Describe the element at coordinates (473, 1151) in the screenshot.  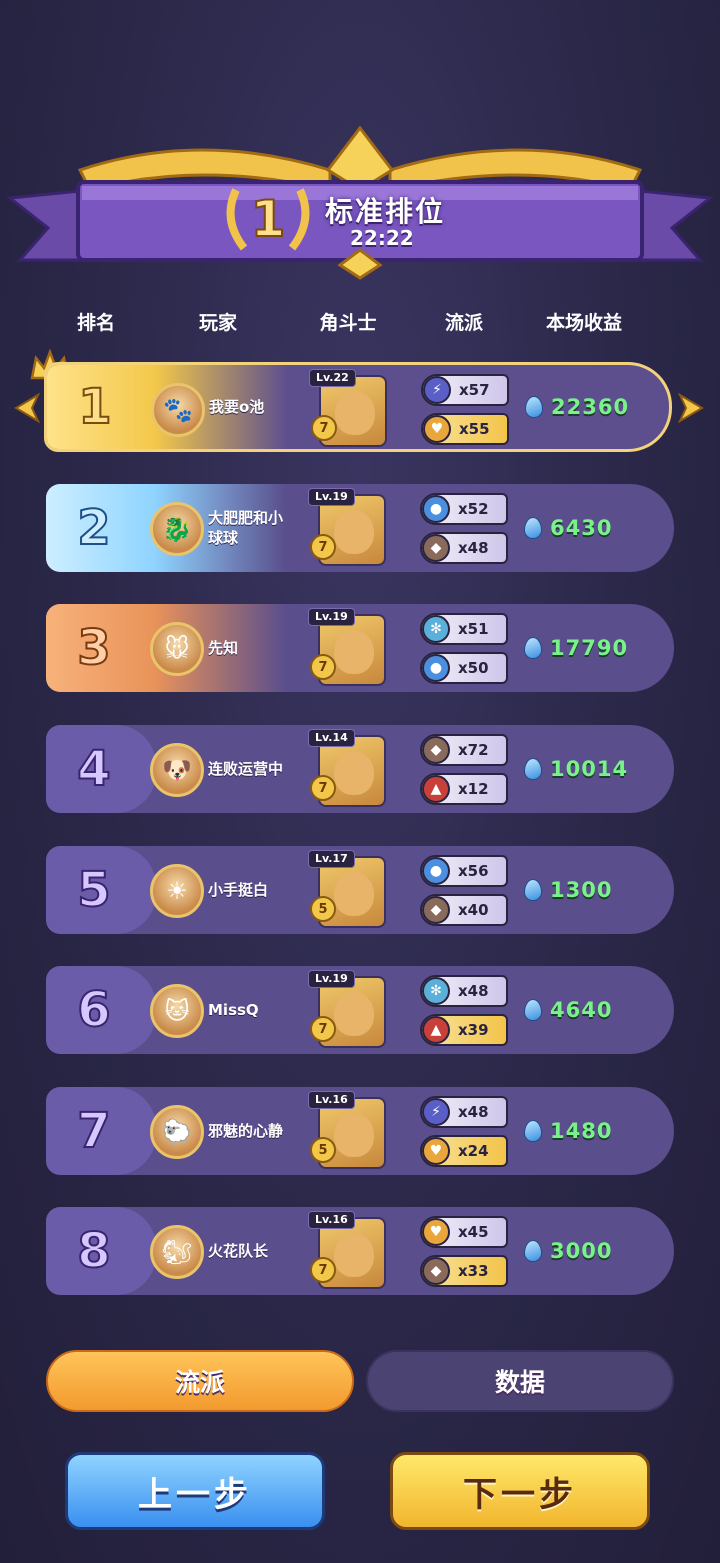
I see `trait-count: x24` at that location.